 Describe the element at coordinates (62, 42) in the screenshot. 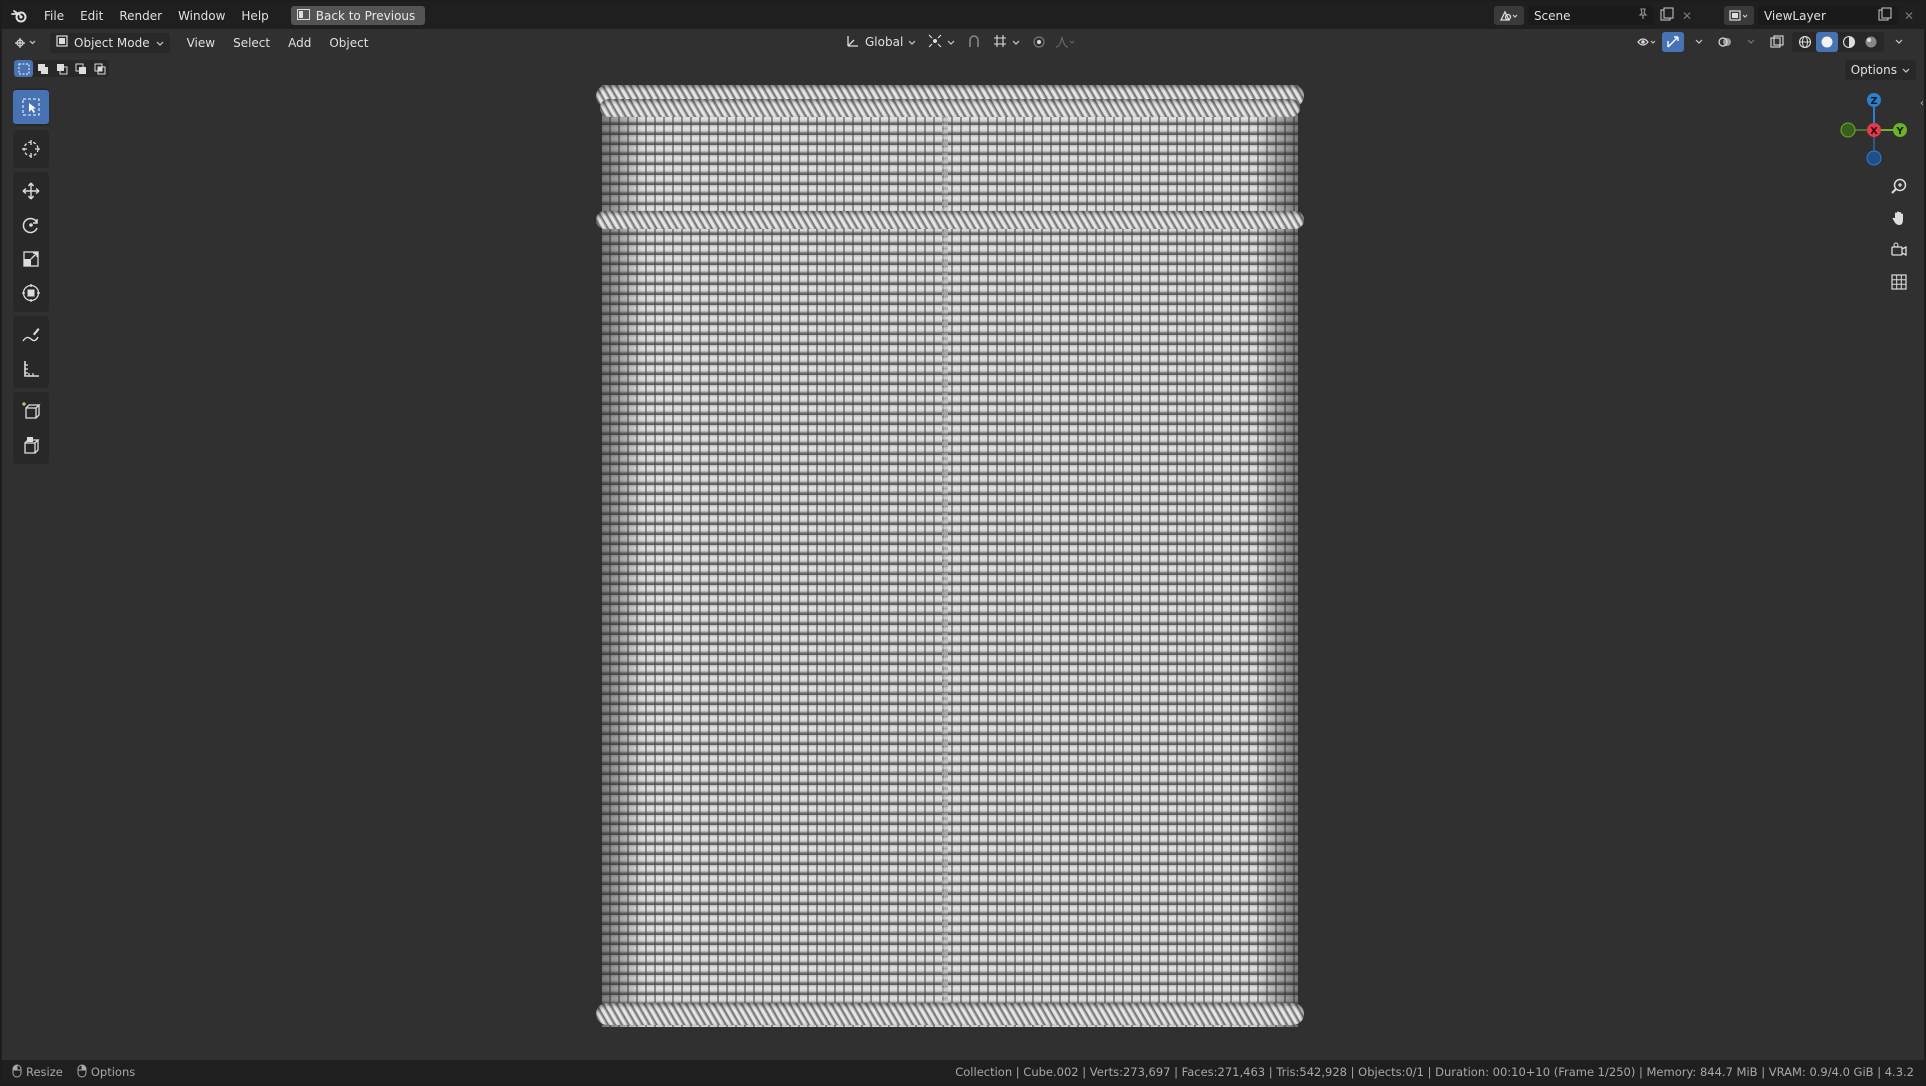

I see `object-mode-icon` at that location.